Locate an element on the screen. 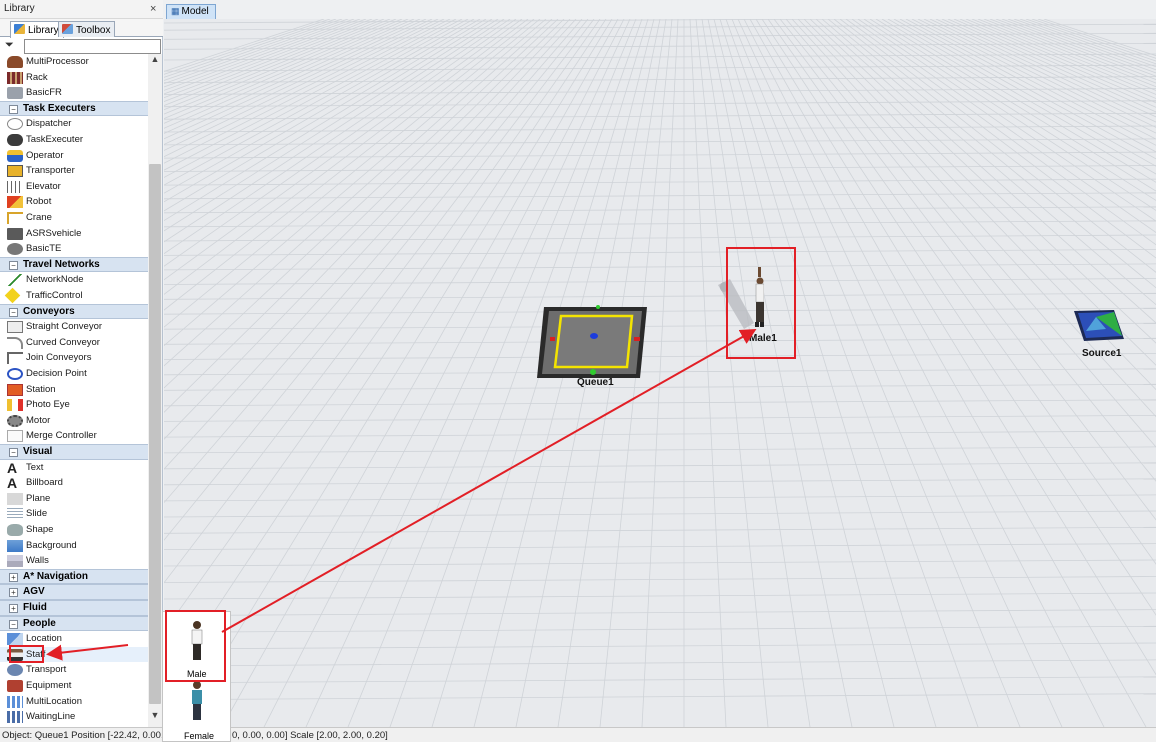  category-label: Conveyors is located at coordinates (49, 311).